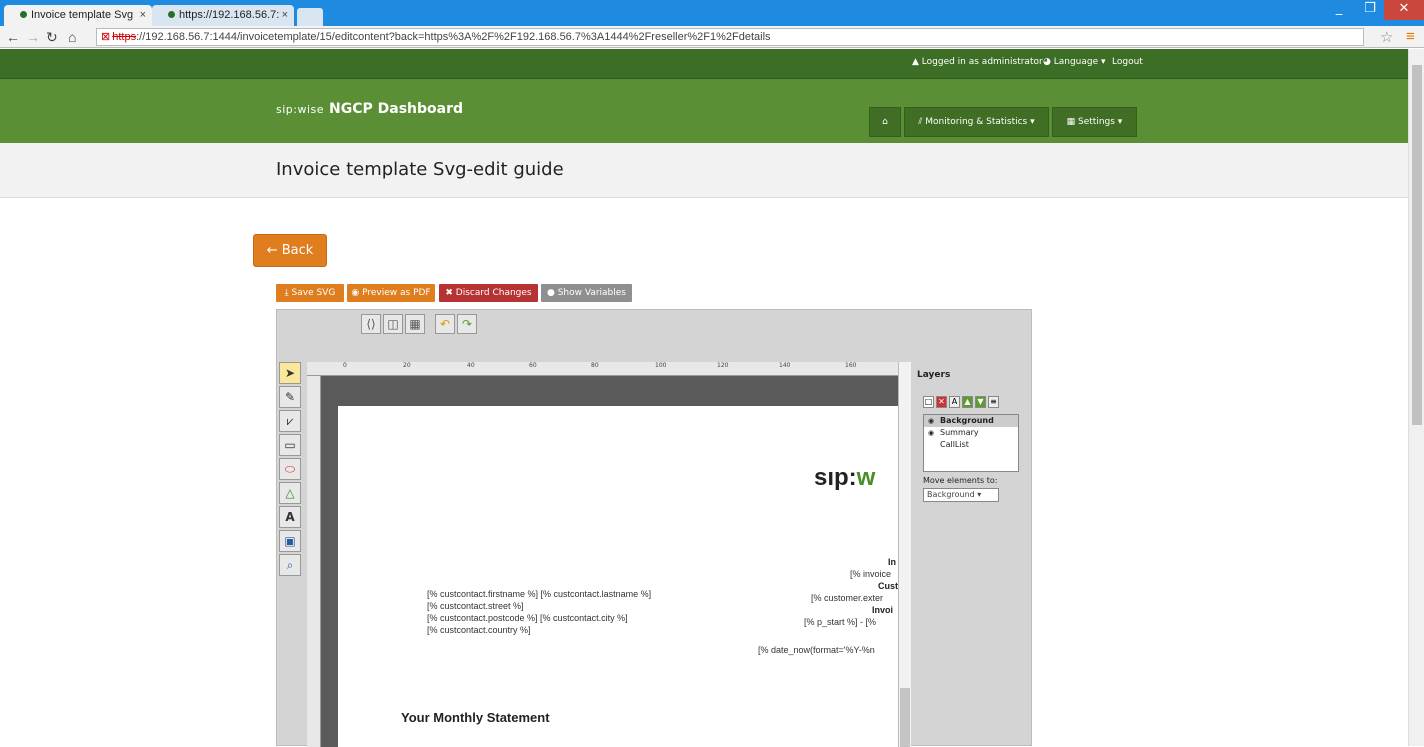 The height and width of the screenshot is (747, 1424). I want to click on nav-monitoring-button: ⫽ Monitoring & Statistics ▾, so click(976, 122).